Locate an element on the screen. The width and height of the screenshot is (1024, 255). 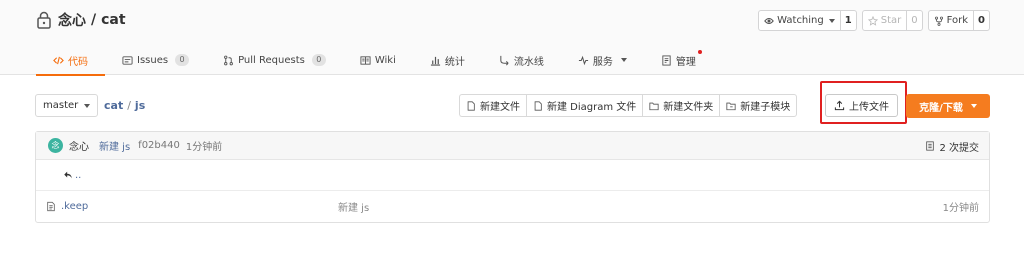
tab-issues: Issues 0 is located at coordinates (155, 60).